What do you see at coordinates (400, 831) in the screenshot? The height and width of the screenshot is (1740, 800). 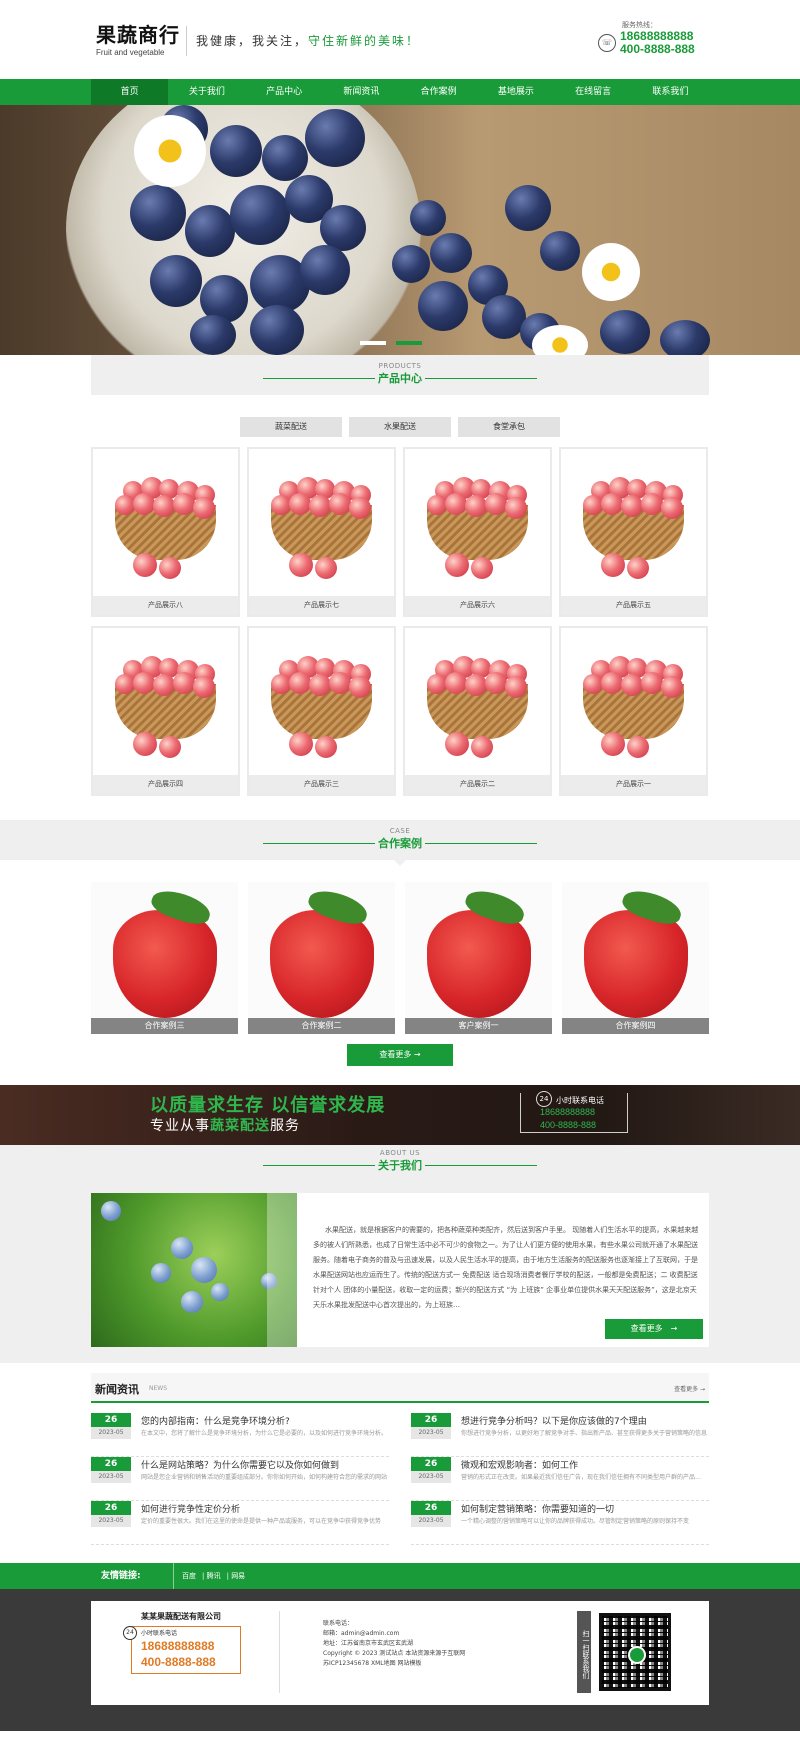 I see `cases-title-en: CASE` at bounding box center [400, 831].